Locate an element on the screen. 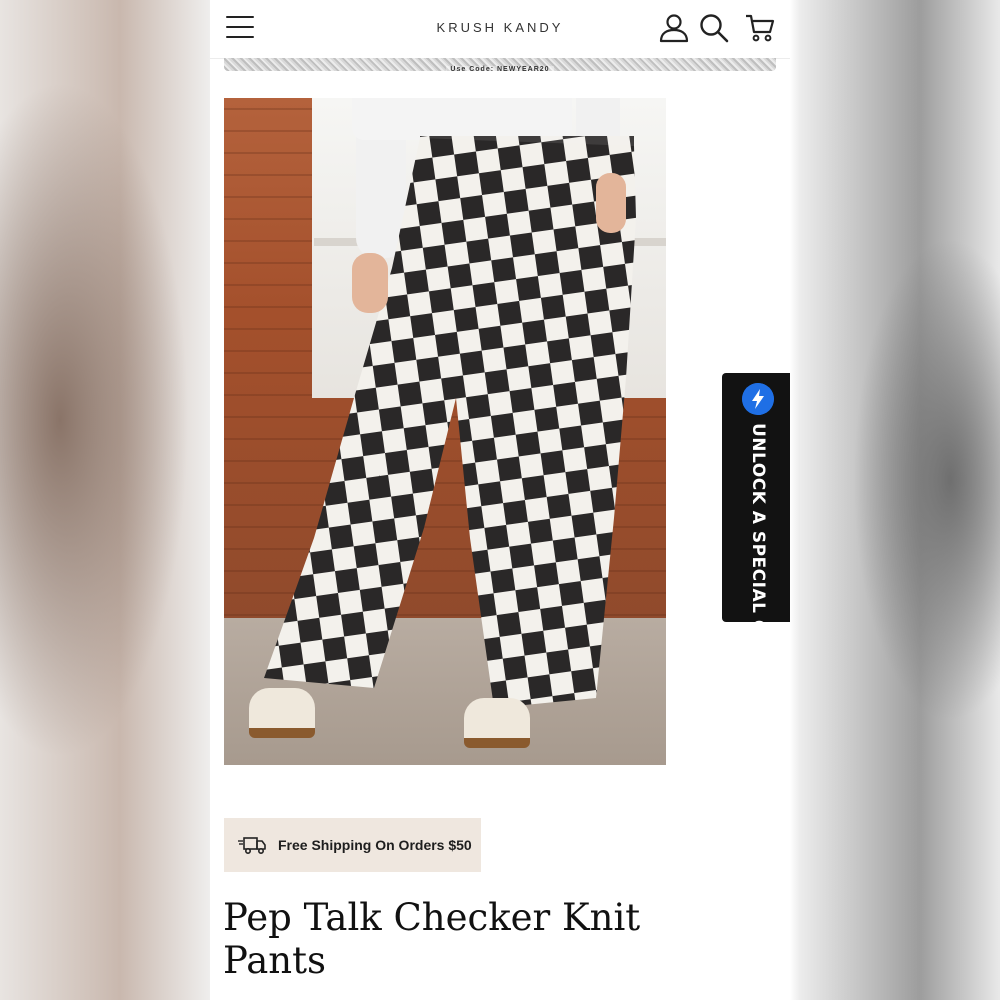 The width and height of the screenshot is (1000, 1000). site-header: KRUSH KANDY is located at coordinates (500, 29).